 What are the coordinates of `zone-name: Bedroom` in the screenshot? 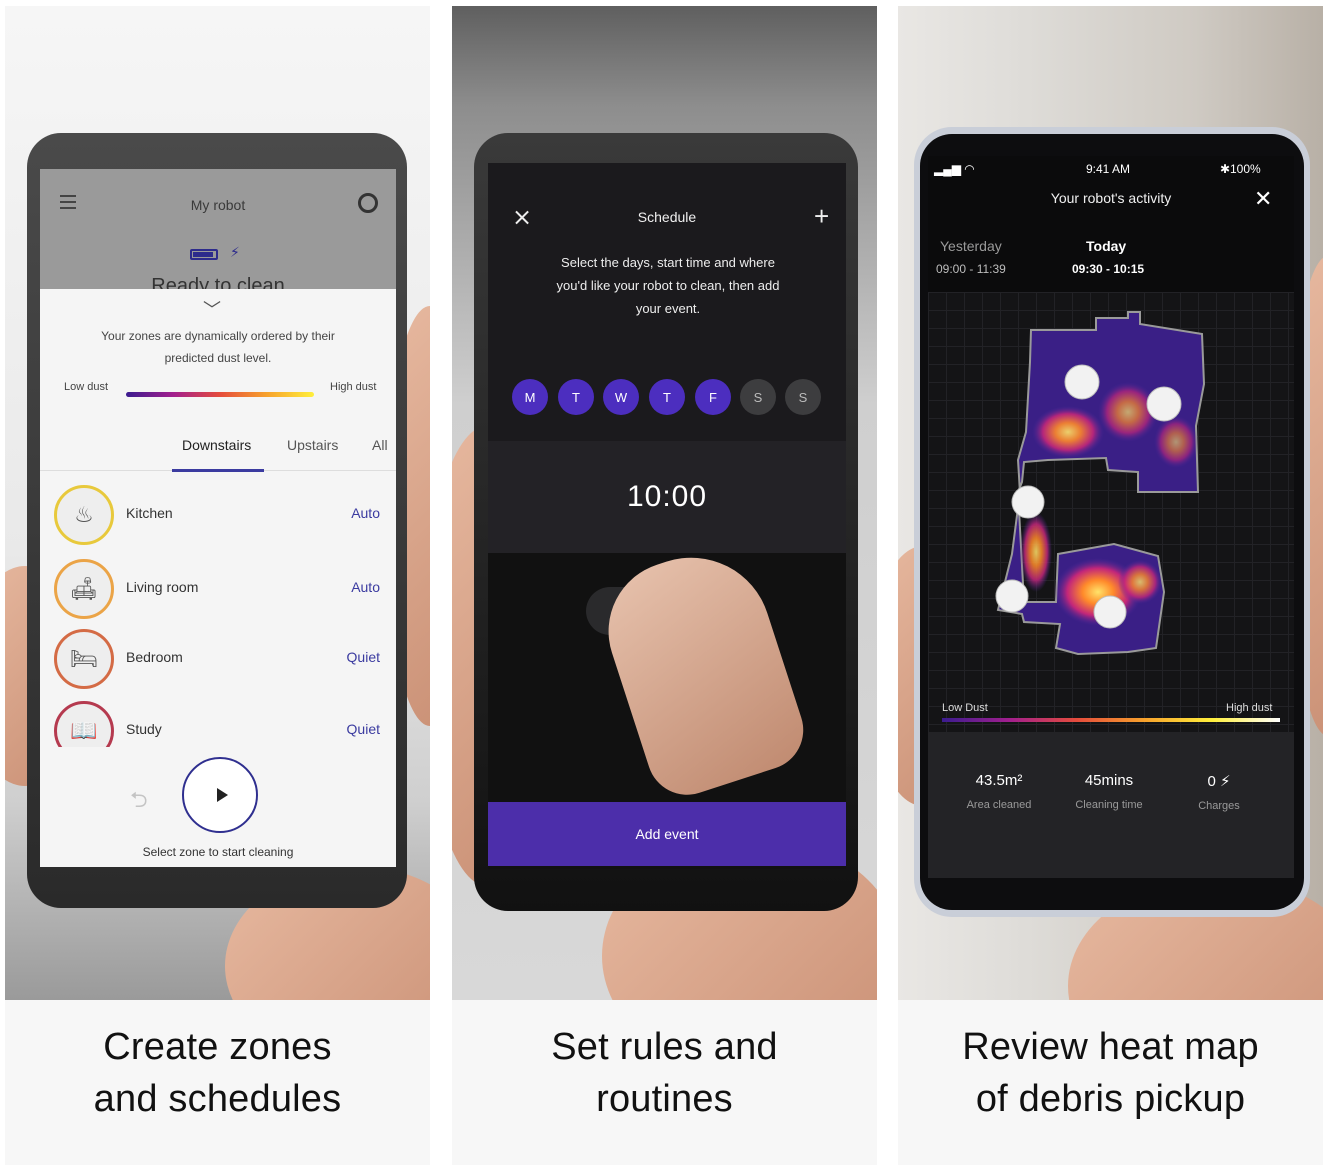 It's located at (154, 657).